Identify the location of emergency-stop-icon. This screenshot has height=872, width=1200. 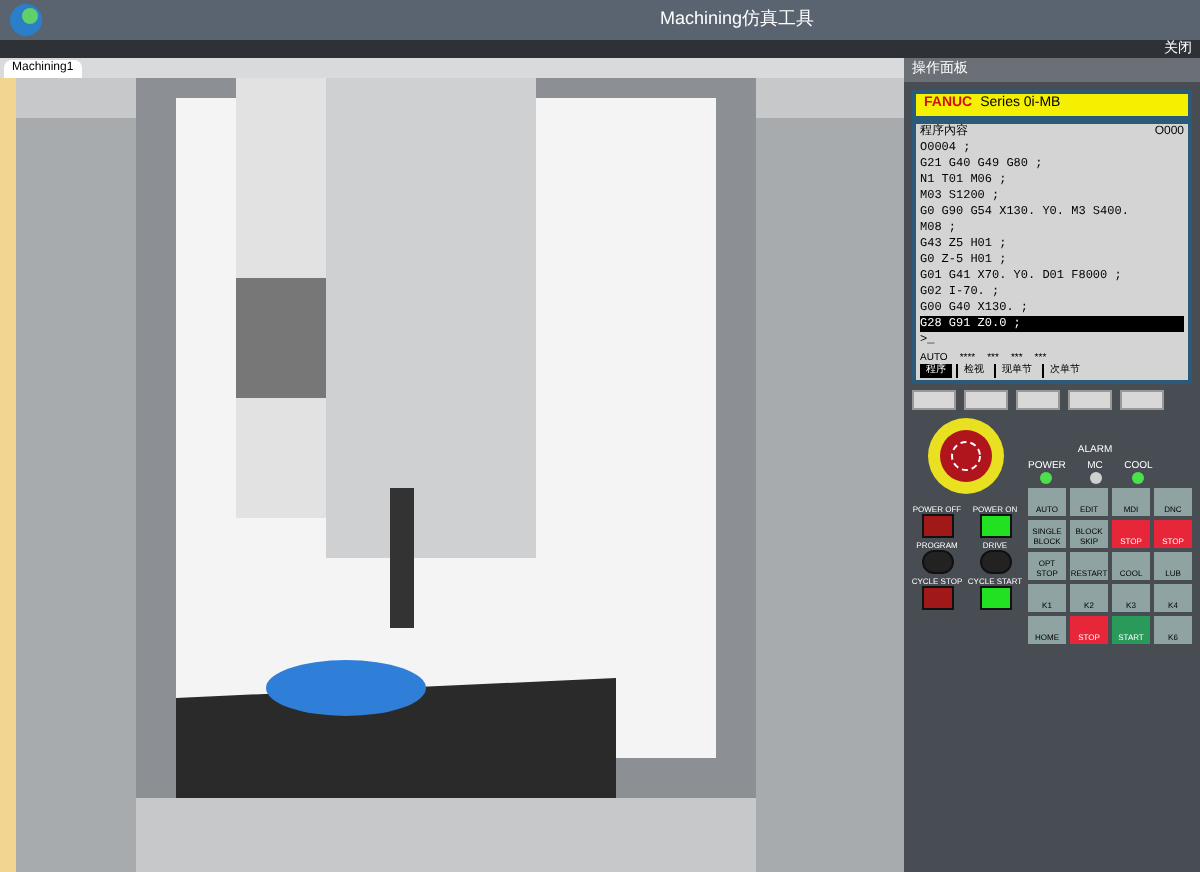
(966, 455).